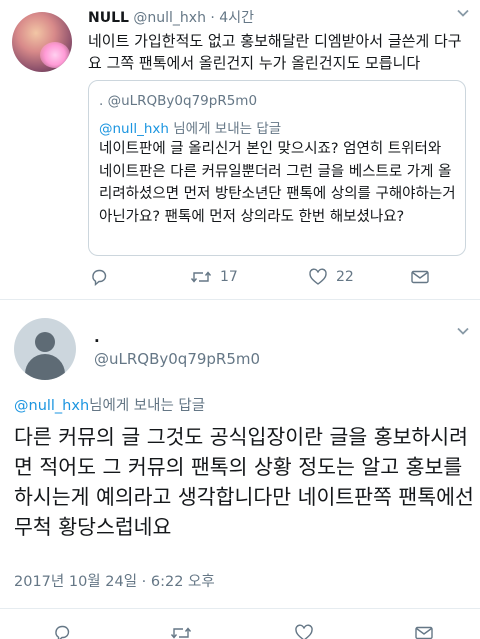 This screenshot has height=639, width=480. Describe the element at coordinates (359, 277) in the screenshot. I see `like-button: 22` at that location.